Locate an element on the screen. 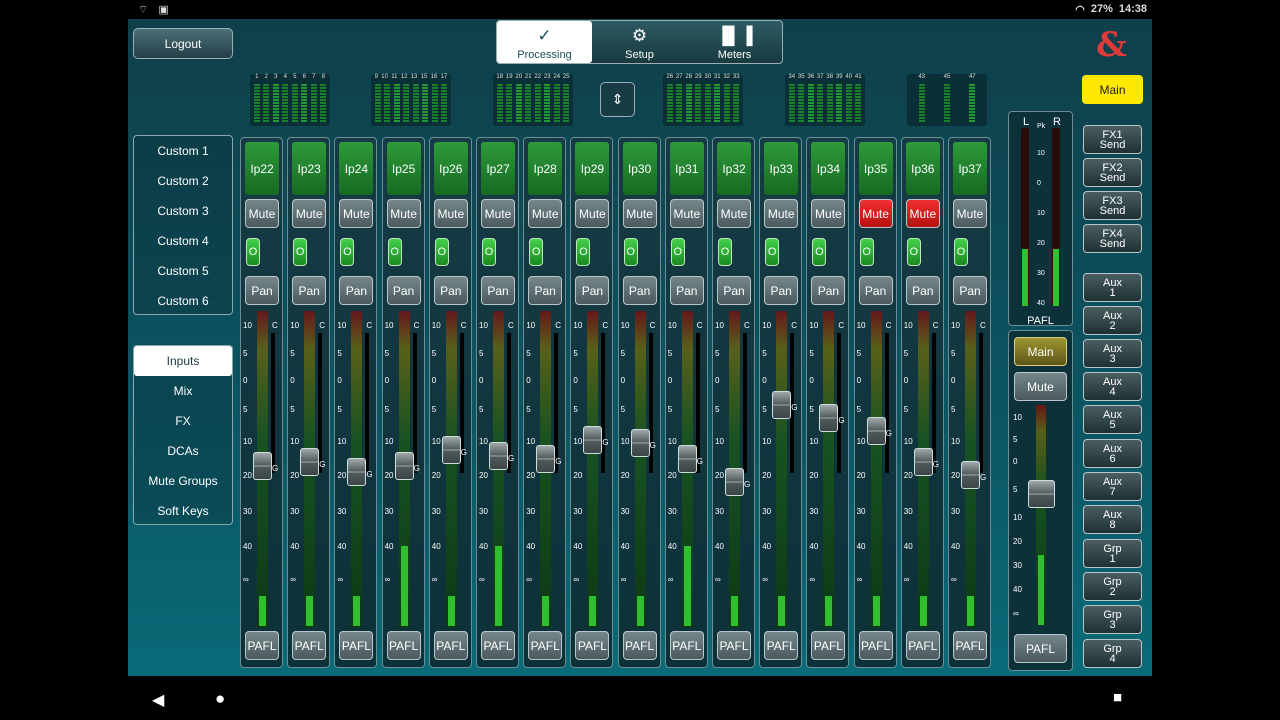 The height and width of the screenshot is (720, 1280). mix-select-fx4-send: FX4 Send is located at coordinates (1112, 238).